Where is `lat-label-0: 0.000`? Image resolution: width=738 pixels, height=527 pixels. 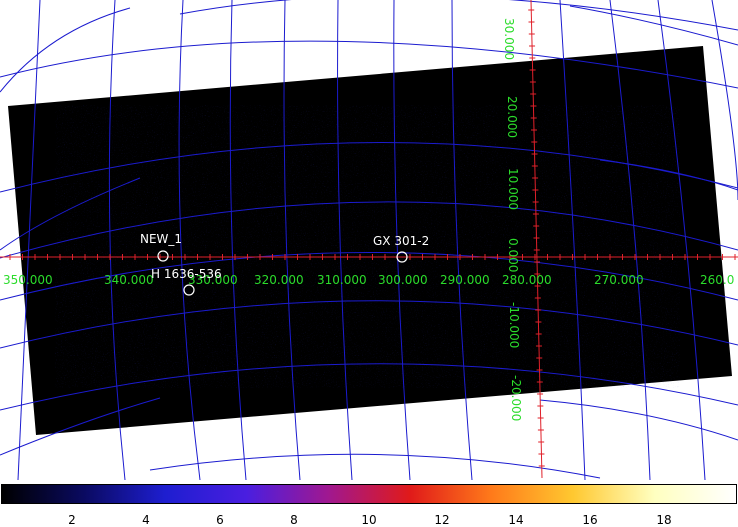
lat-label-0: 0.000 is located at coordinates (513, 255).